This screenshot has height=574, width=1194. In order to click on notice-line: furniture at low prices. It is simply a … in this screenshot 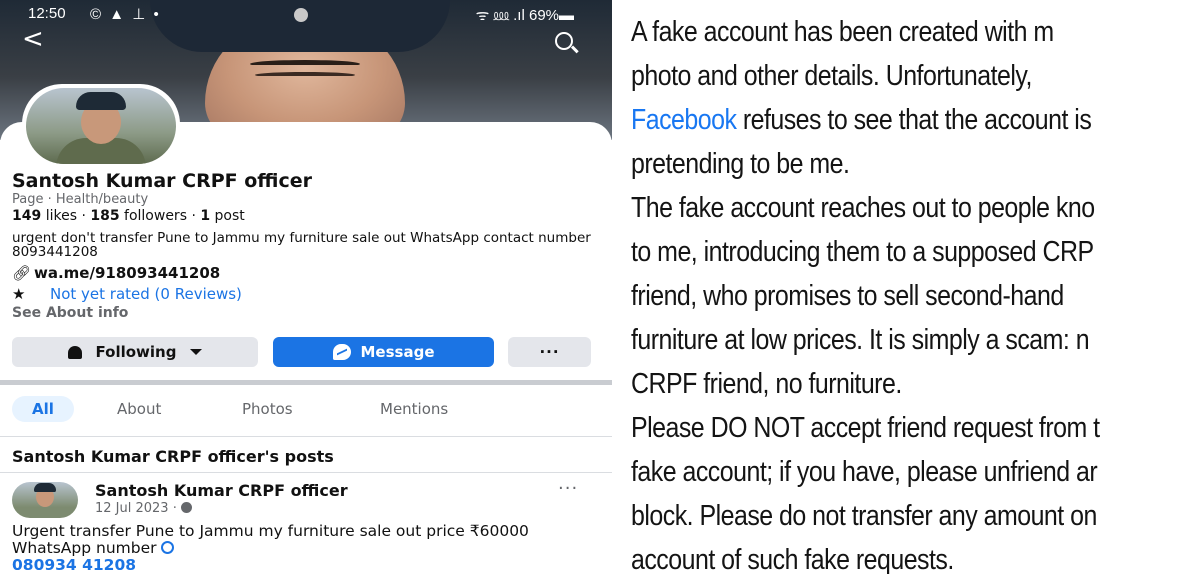, I will do `click(860, 340)`.